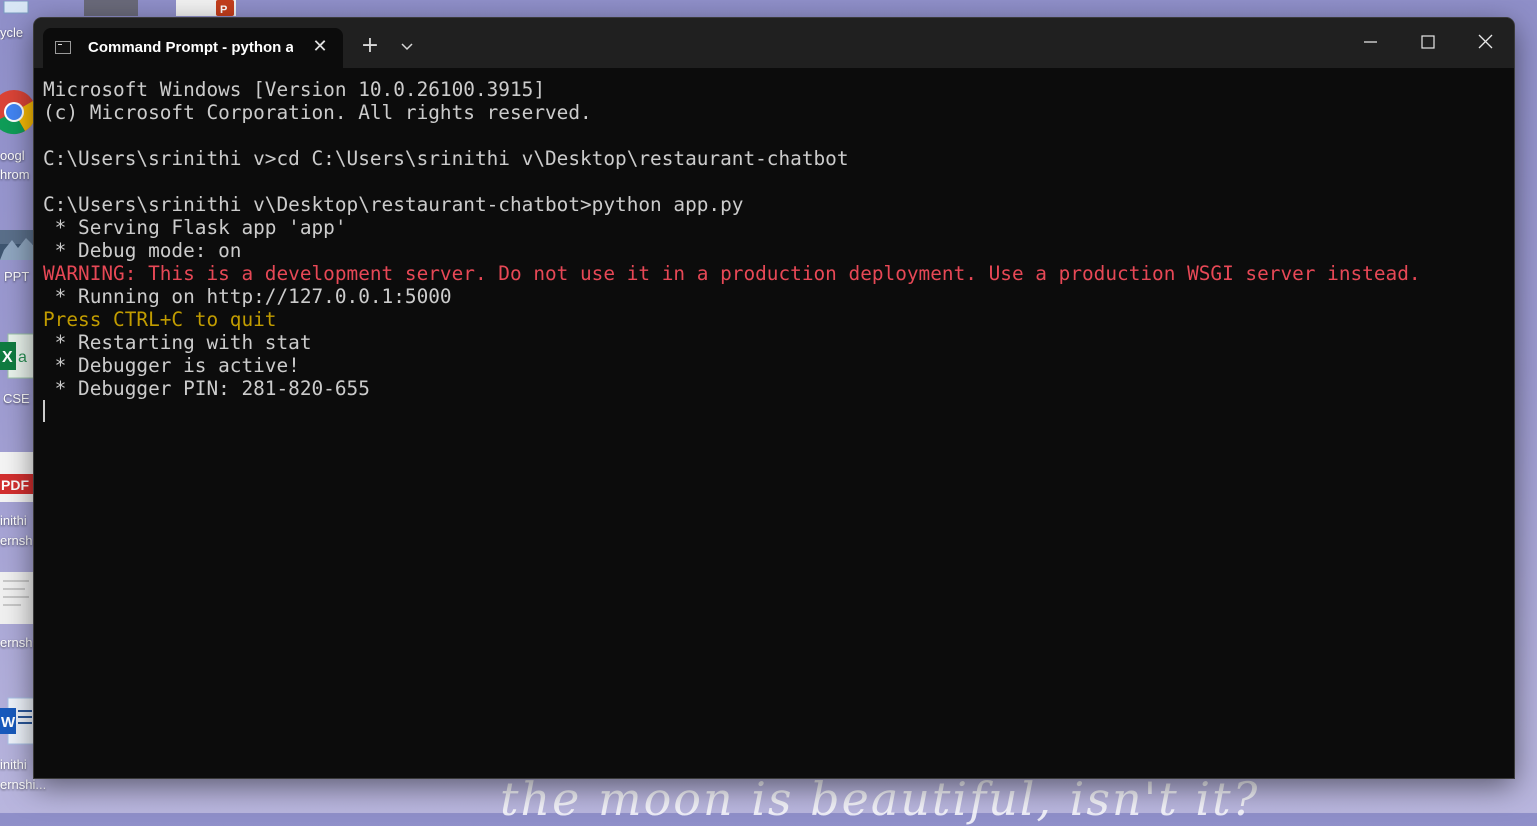  Describe the element at coordinates (370, 46) in the screenshot. I see `new-tab-button: +` at that location.